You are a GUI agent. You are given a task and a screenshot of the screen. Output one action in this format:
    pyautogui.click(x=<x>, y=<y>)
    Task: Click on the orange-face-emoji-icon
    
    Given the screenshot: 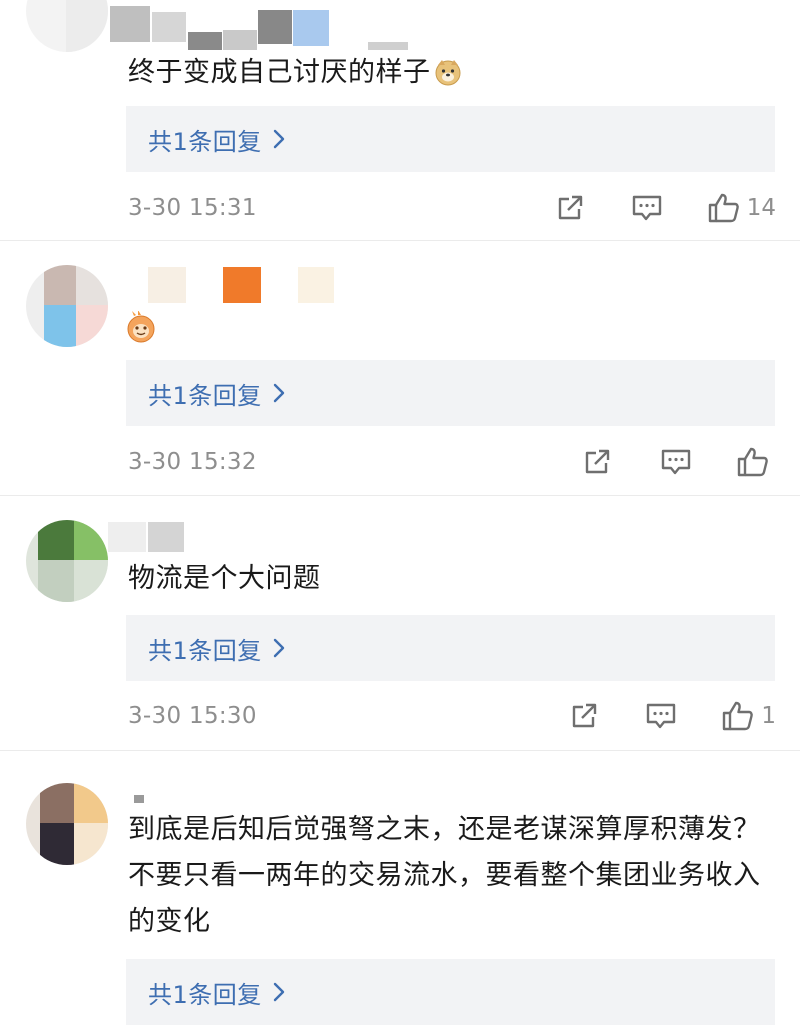 What is the action you would take?
    pyautogui.click(x=139, y=325)
    